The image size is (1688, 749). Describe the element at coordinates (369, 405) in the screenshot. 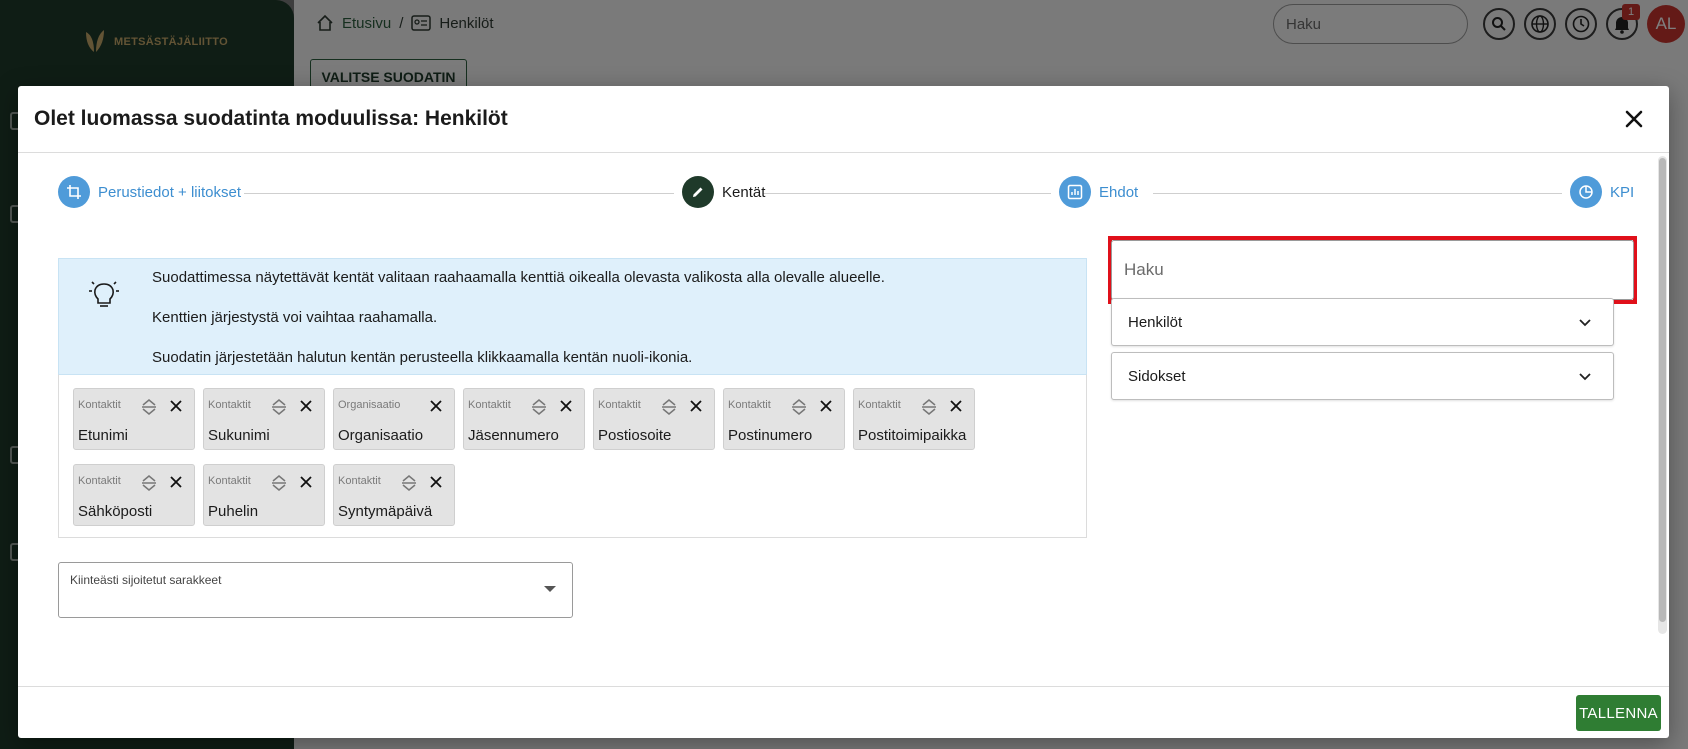

I see `field-category: Organisaatio` at that location.